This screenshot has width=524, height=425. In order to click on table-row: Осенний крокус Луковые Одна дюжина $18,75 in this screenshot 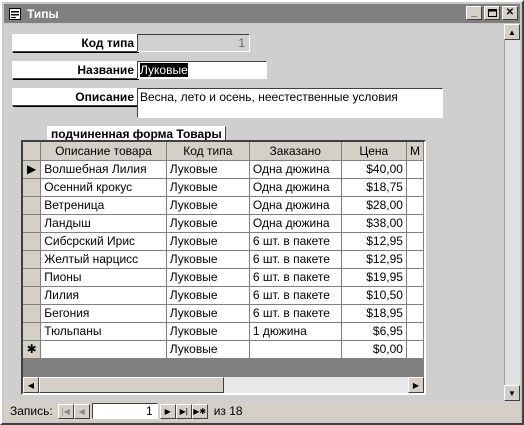, I will do `click(223, 187)`.